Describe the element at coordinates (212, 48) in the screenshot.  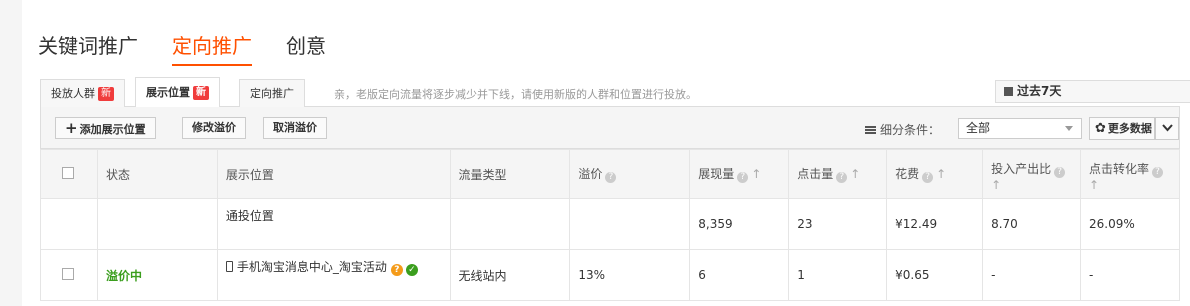
I see `tab-targeted-promotion: 定向推广` at that location.